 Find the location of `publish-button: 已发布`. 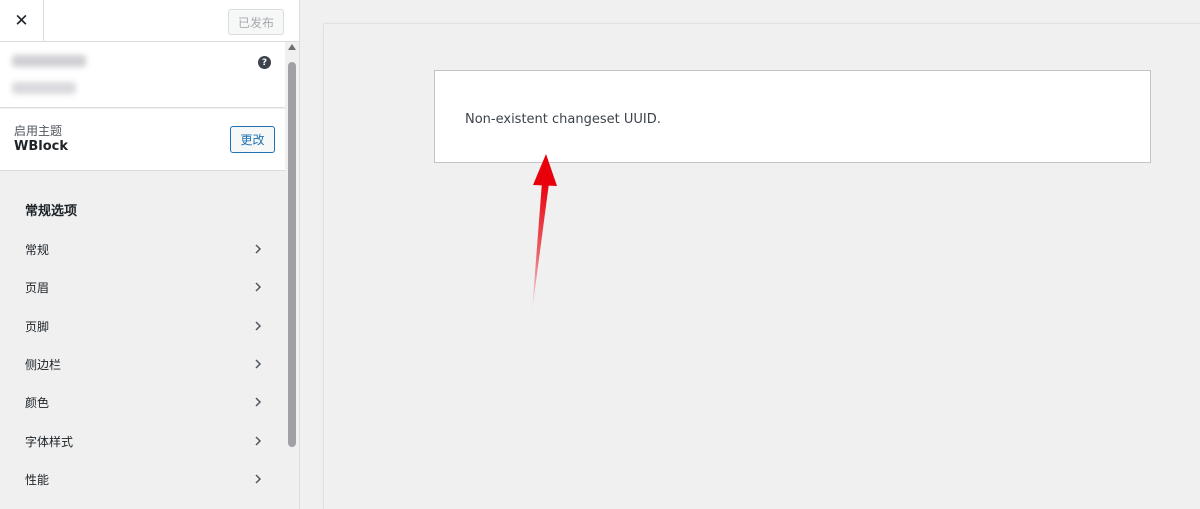

publish-button: 已发布 is located at coordinates (256, 22).